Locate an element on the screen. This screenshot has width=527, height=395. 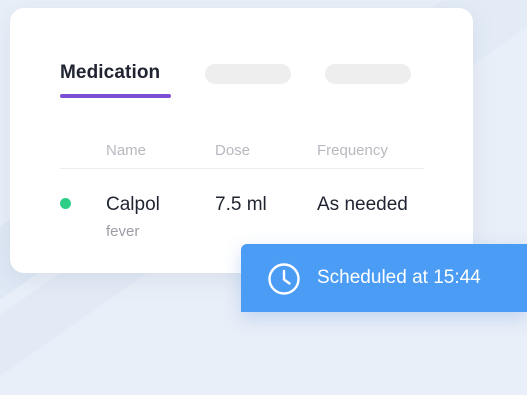
active-tab-indicator is located at coordinates (115, 96).